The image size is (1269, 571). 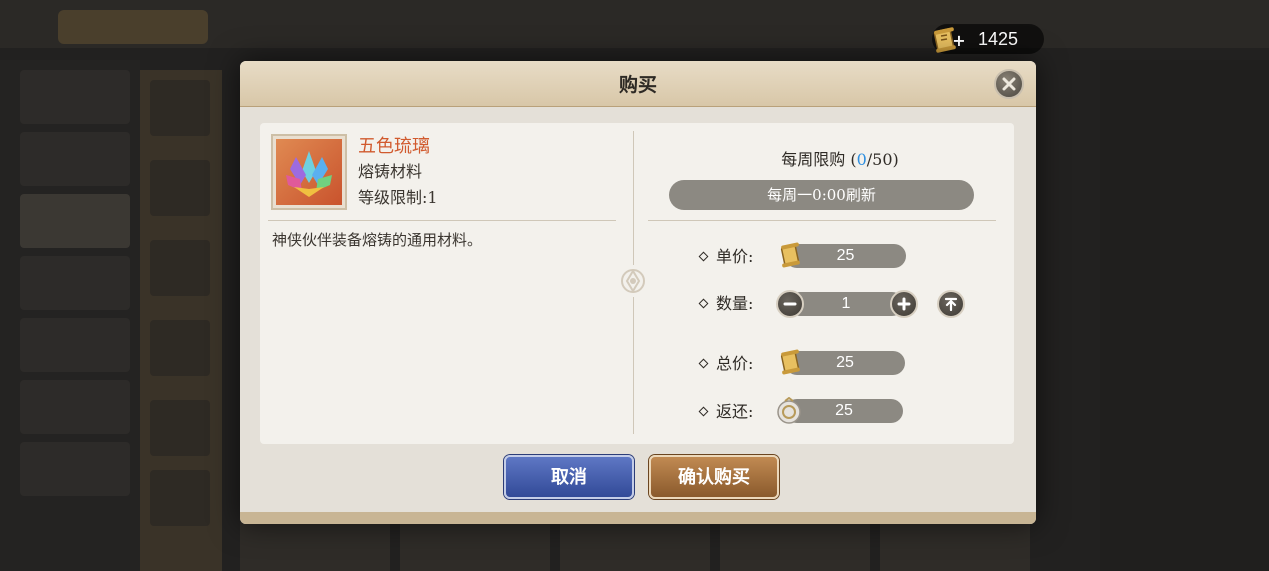 I want to click on minus-icon, so click(x=790, y=304).